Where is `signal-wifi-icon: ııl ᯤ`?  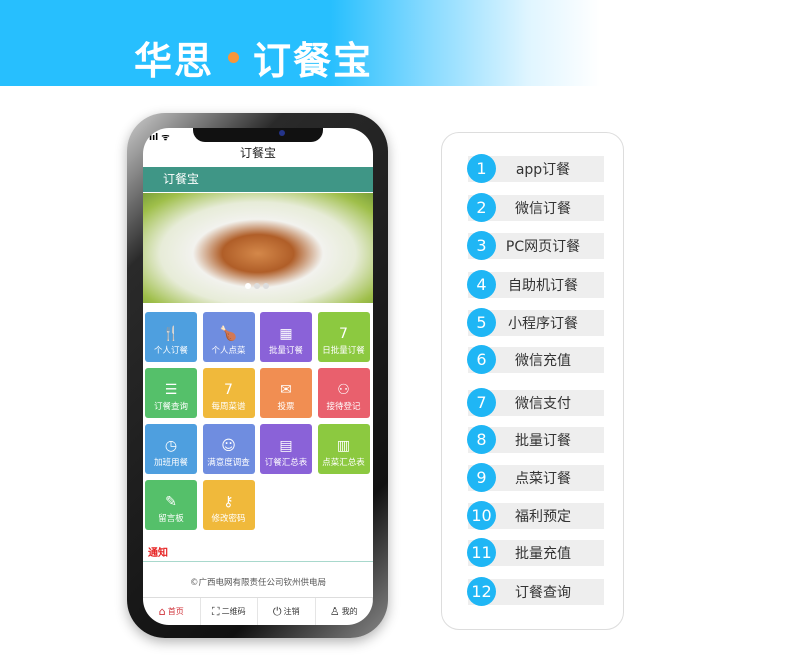
signal-wifi-icon: ııl ᯤ is located at coordinates (159, 138).